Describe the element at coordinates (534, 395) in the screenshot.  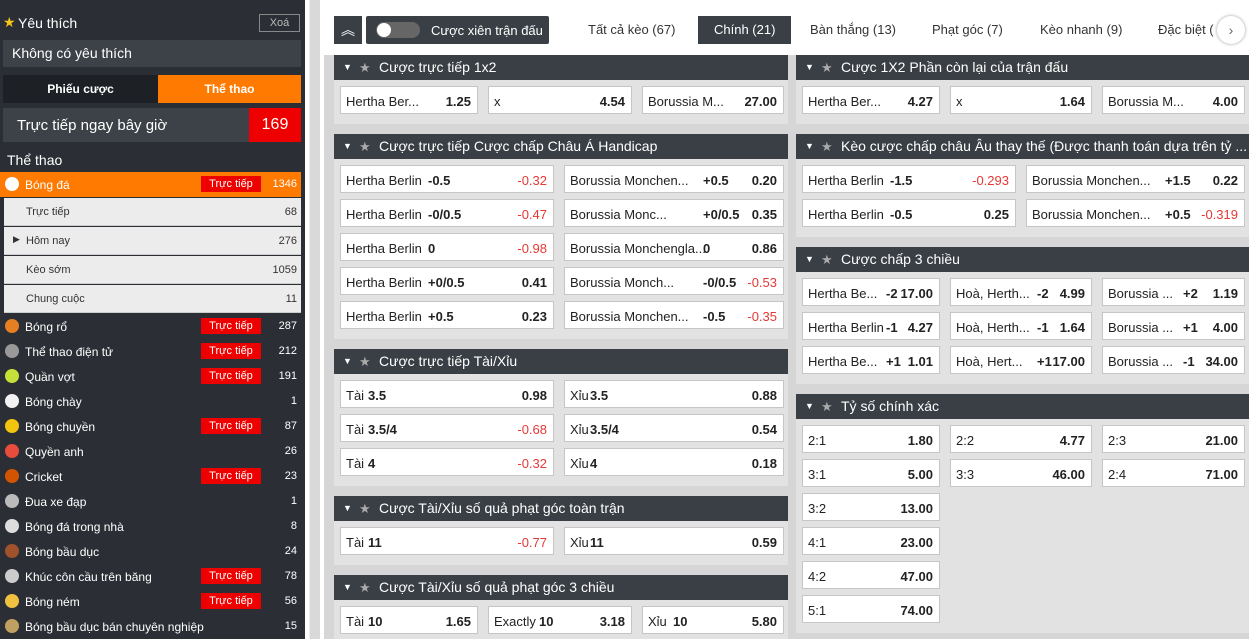
I see `odds-value: 0.98` at that location.